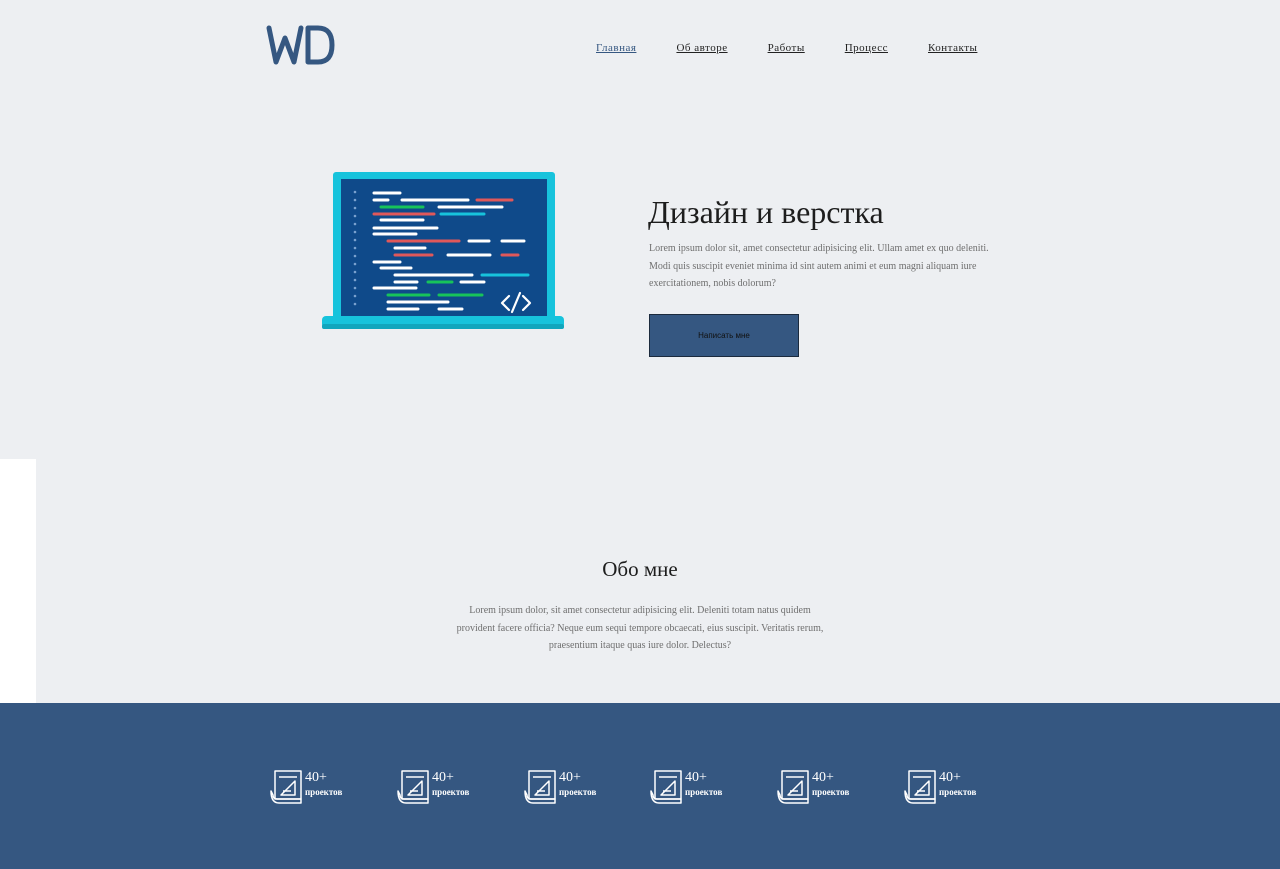 Image resolution: width=1280 pixels, height=869 pixels. Describe the element at coordinates (443, 250) in the screenshot. I see `laptop-code-icon` at that location.